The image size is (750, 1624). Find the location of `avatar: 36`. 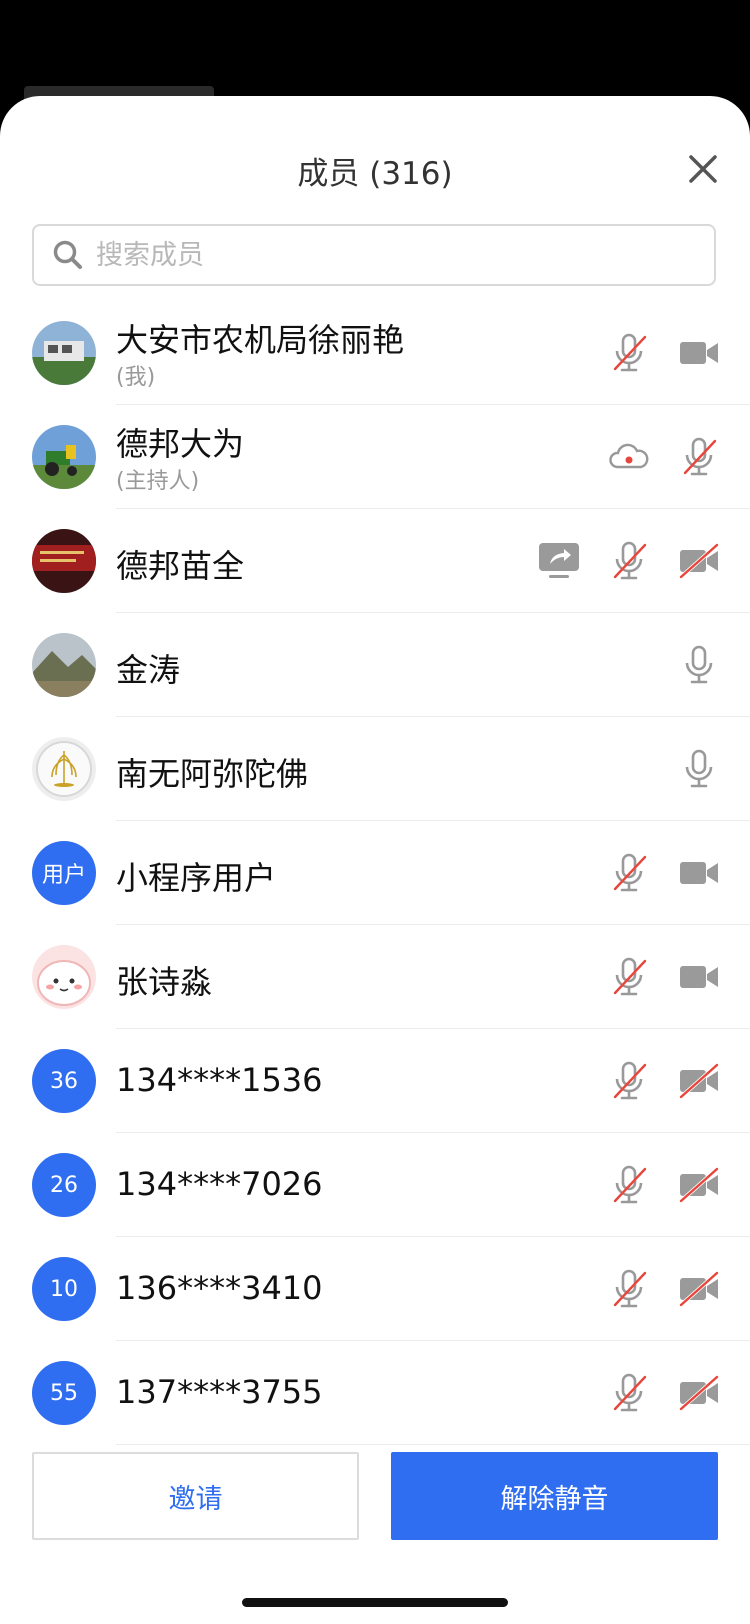

avatar: 36 is located at coordinates (64, 1081).